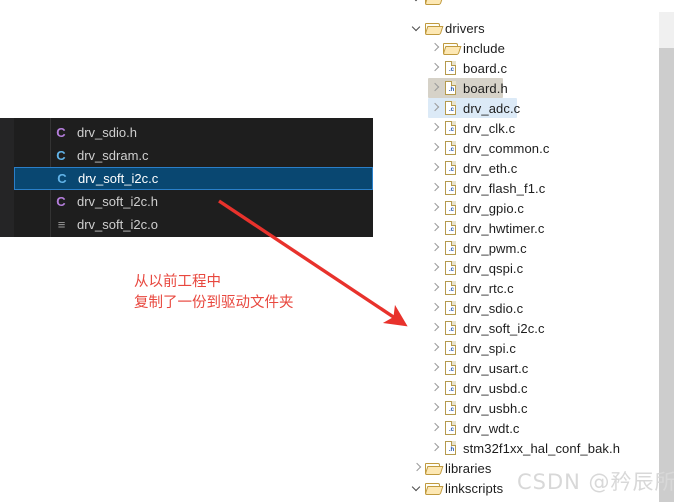 Image resolution: width=674 pixels, height=502 pixels. Describe the element at coordinates (542, 448) in the screenshot. I see `tree-row-label: stm32f1xx_hal_conf_bak.h` at that location.